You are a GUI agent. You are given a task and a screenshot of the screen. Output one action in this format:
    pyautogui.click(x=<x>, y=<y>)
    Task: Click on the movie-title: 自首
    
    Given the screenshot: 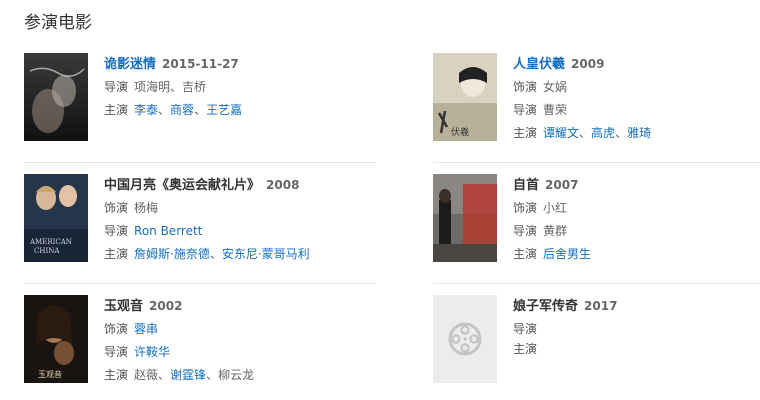 What is the action you would take?
    pyautogui.click(x=526, y=185)
    